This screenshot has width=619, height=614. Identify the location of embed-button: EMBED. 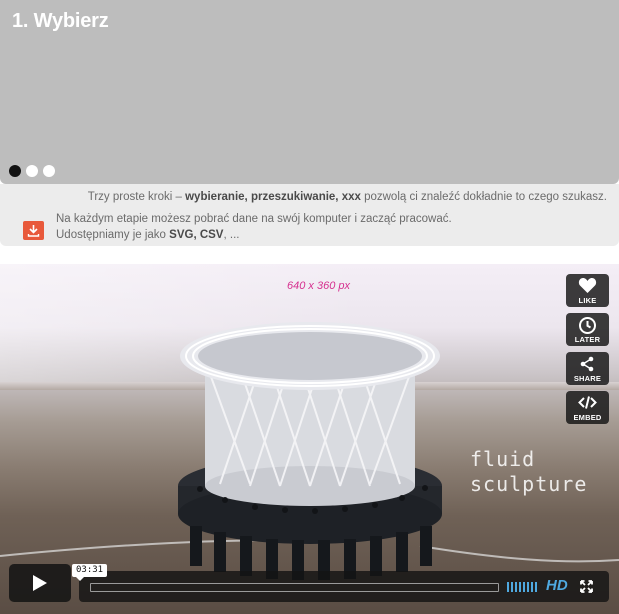
(587, 407).